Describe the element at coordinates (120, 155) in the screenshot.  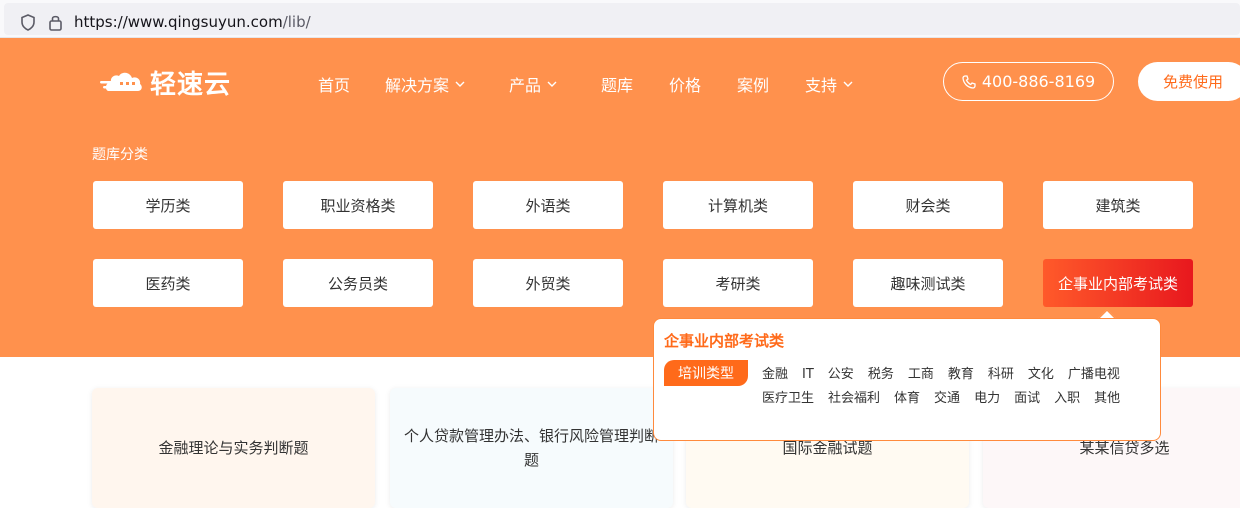
I see `category-heading: 题库分类` at that location.